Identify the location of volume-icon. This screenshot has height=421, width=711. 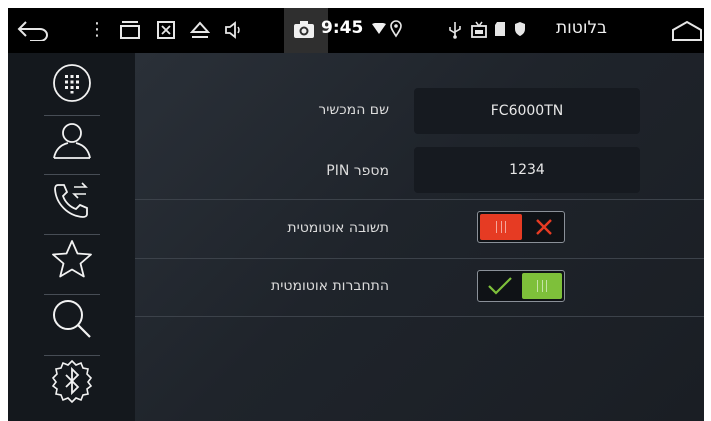
(233, 30).